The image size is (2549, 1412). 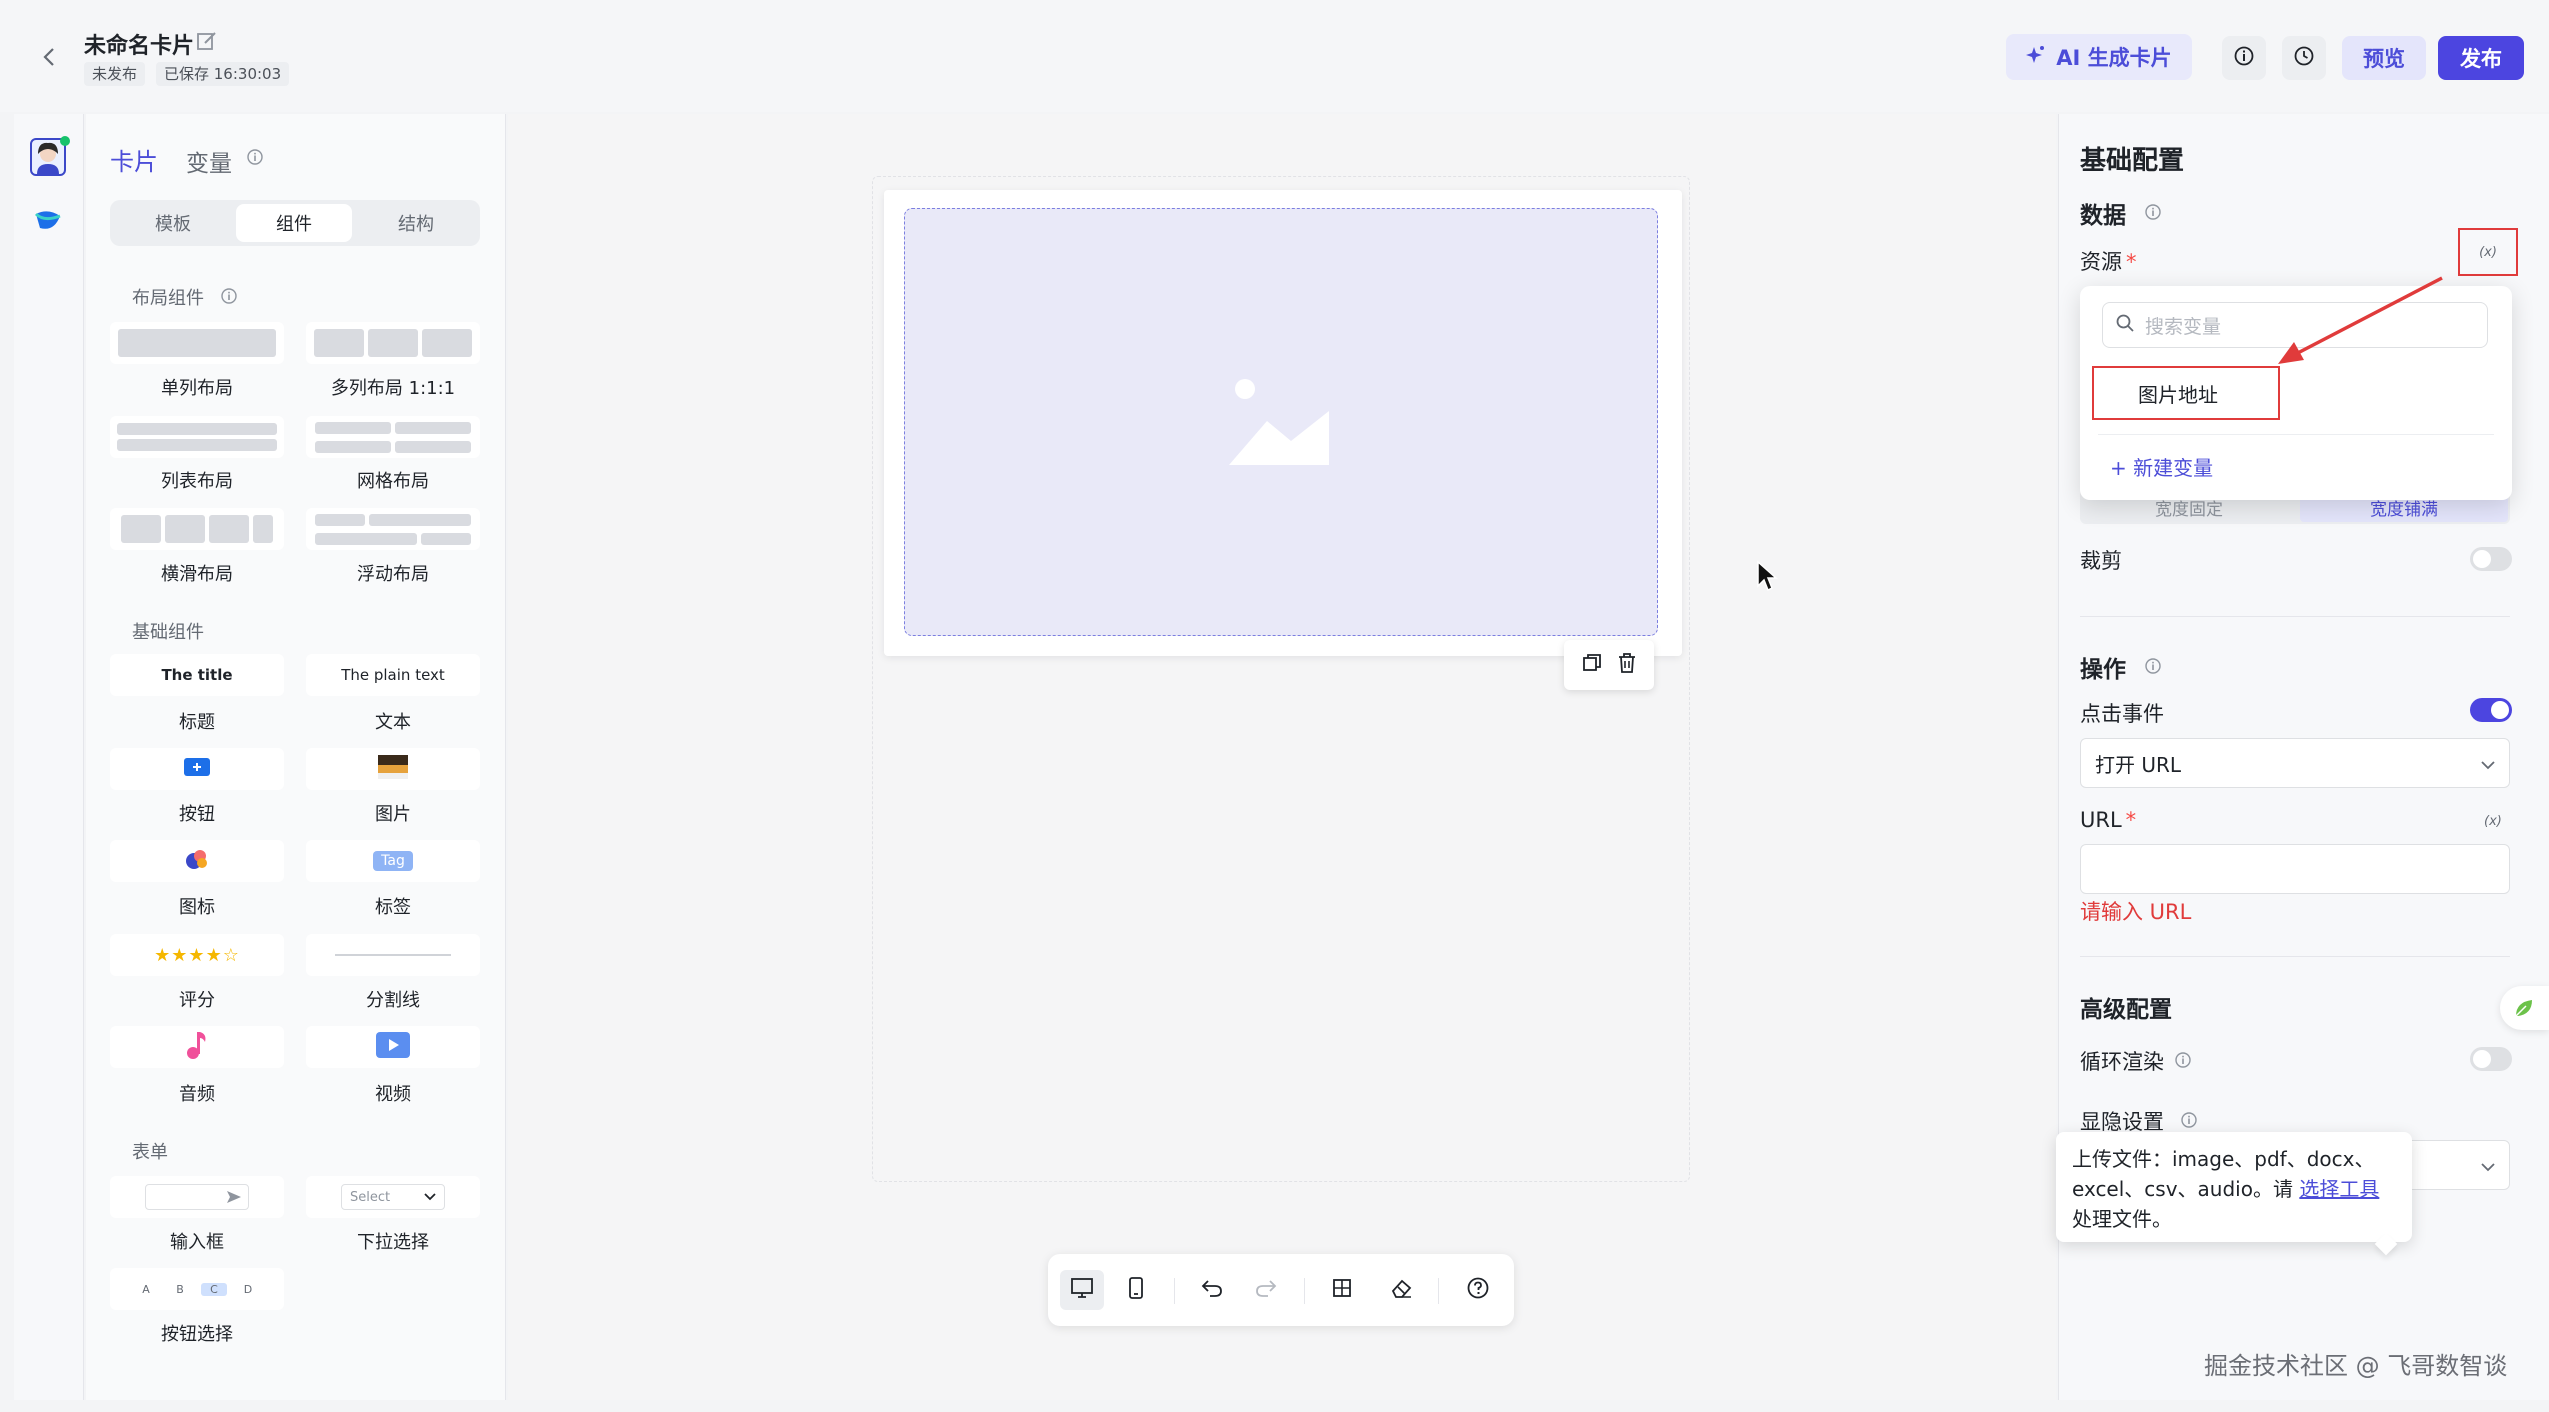 I want to click on layout-section-title: 布局组件, so click(x=168, y=298).